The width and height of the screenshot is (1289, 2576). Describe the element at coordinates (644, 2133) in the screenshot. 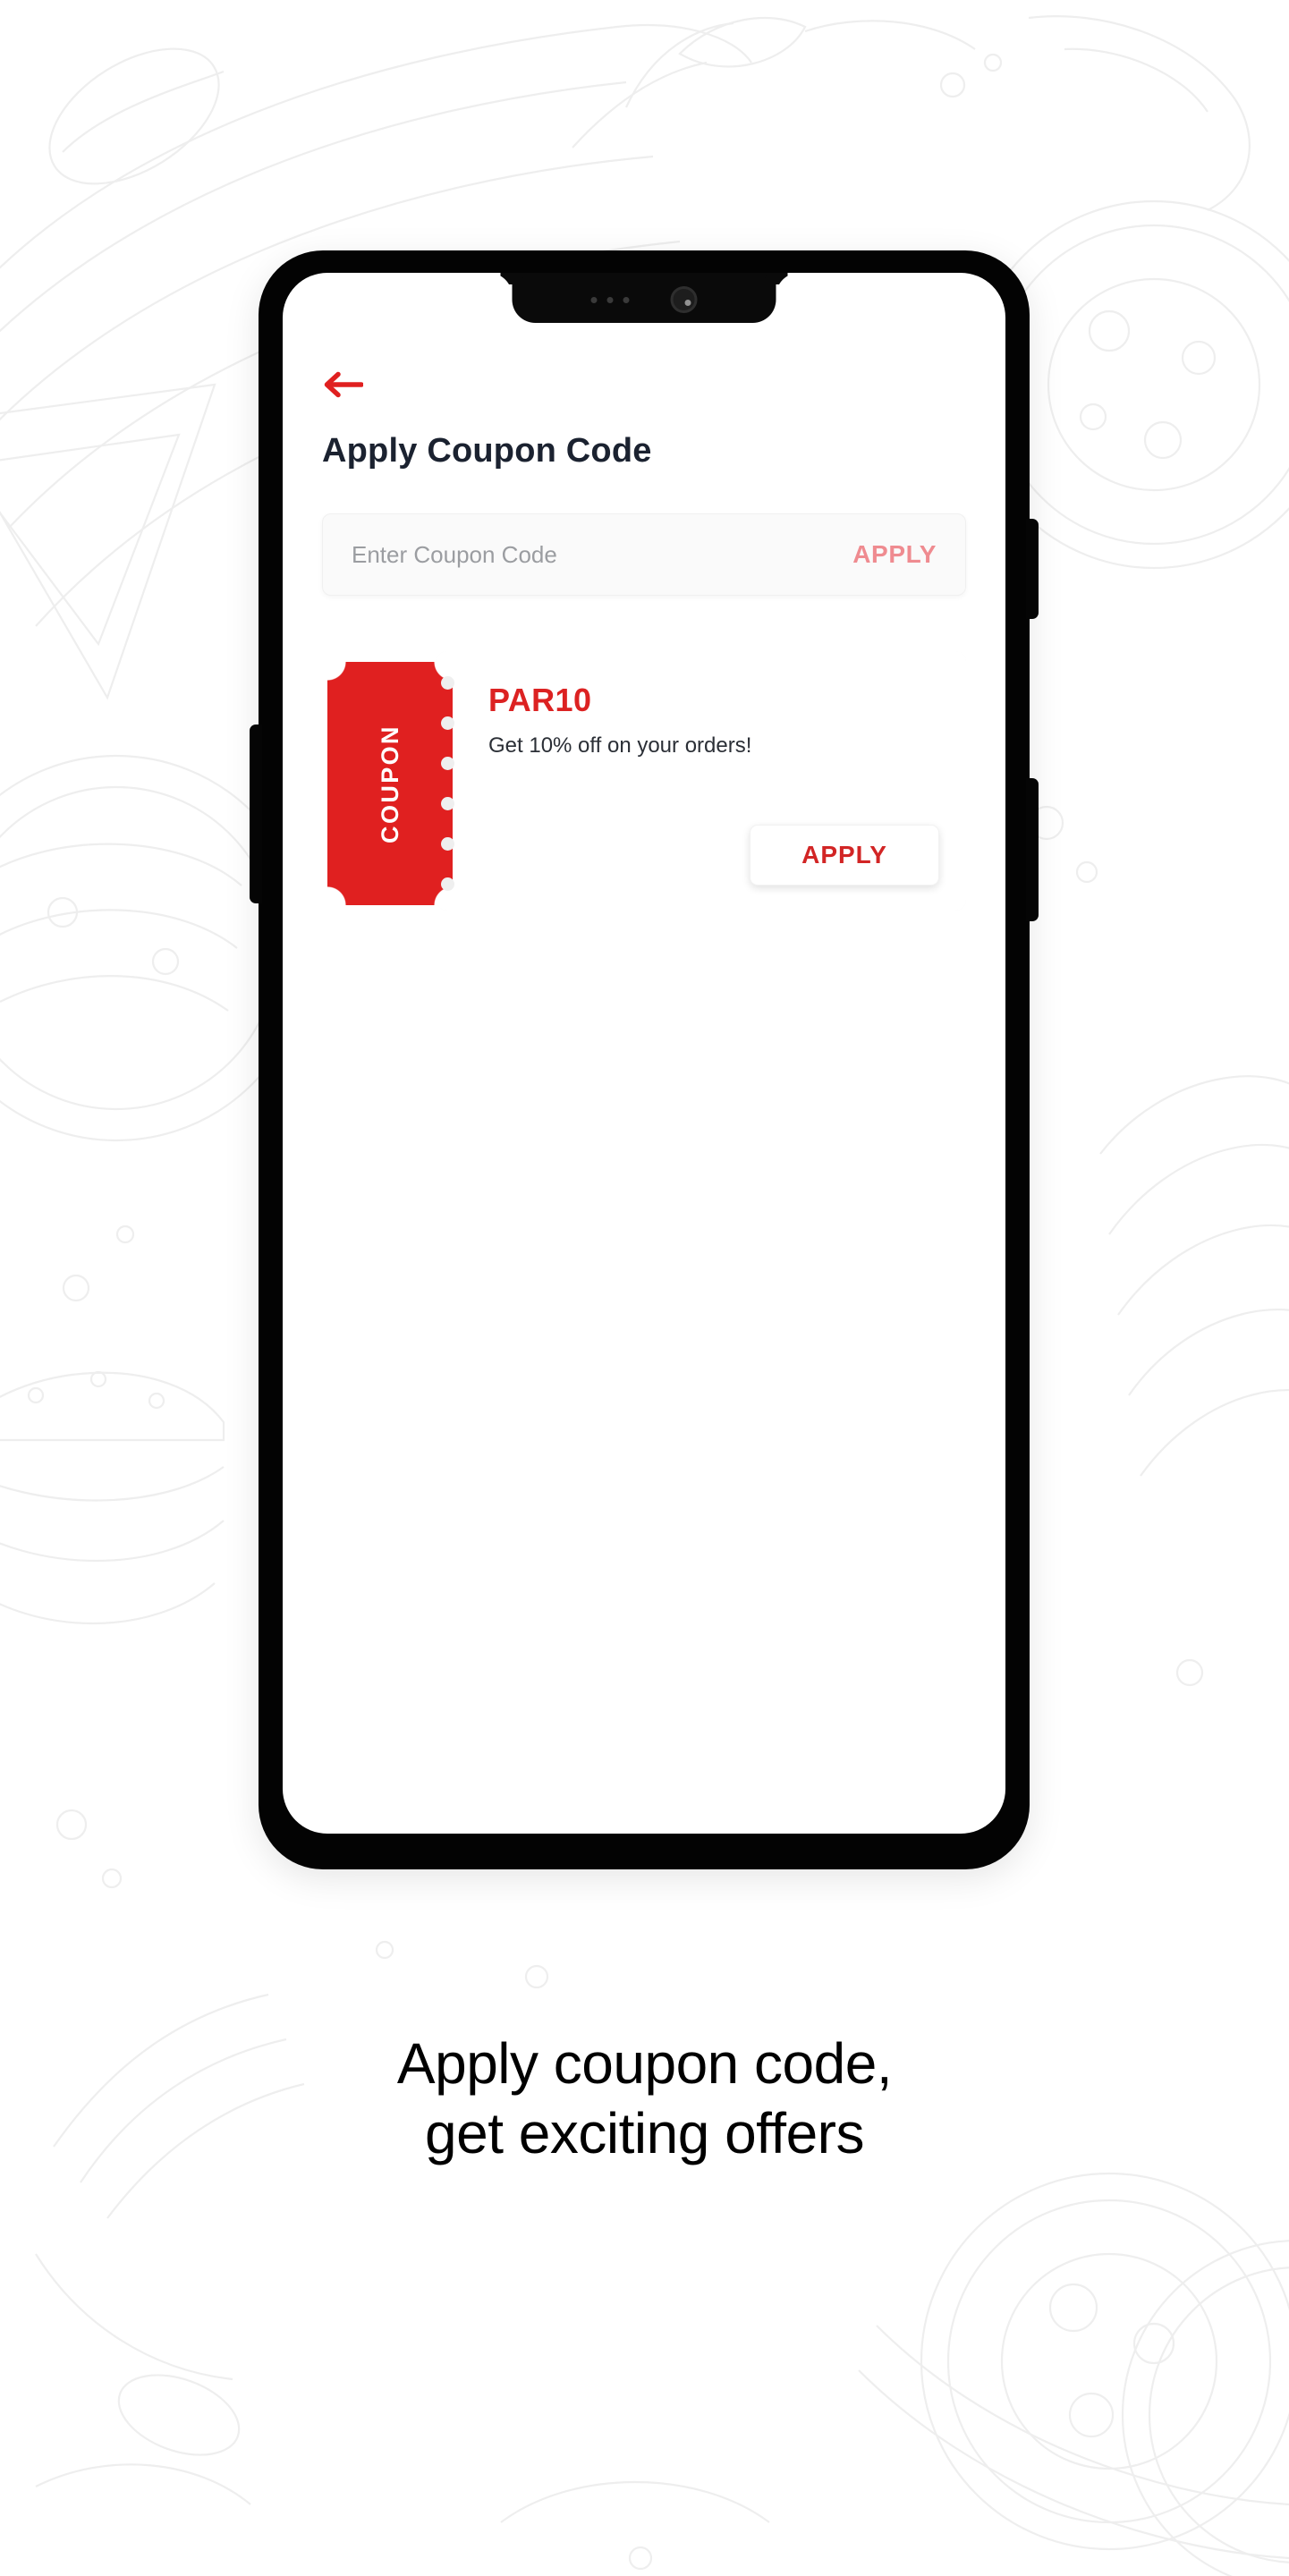

I see `tagline-line-2: get exciting offers` at that location.